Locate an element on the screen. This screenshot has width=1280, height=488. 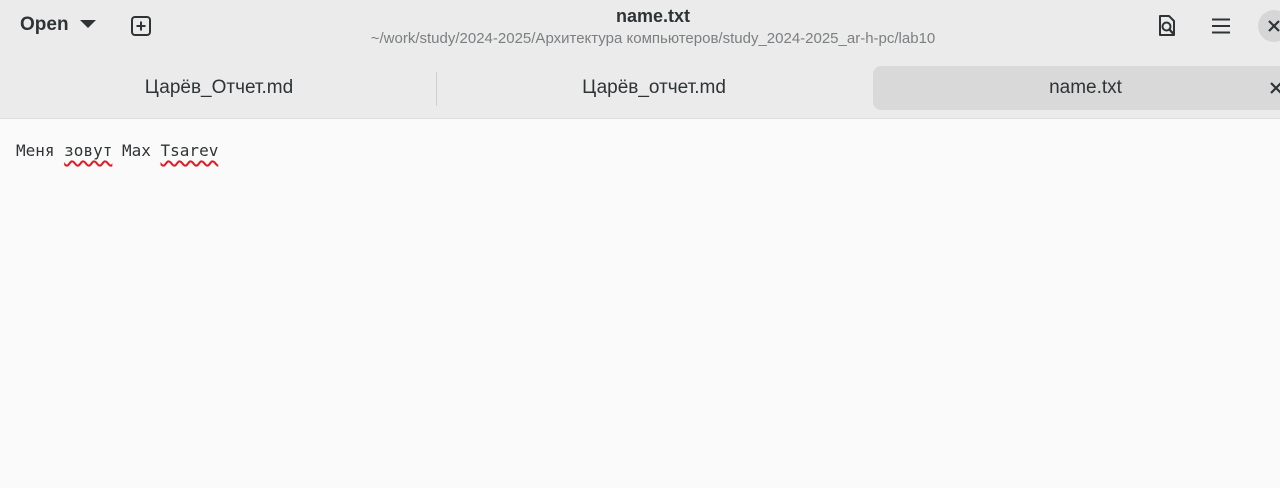
window-close-button is located at coordinates (1269, 26).